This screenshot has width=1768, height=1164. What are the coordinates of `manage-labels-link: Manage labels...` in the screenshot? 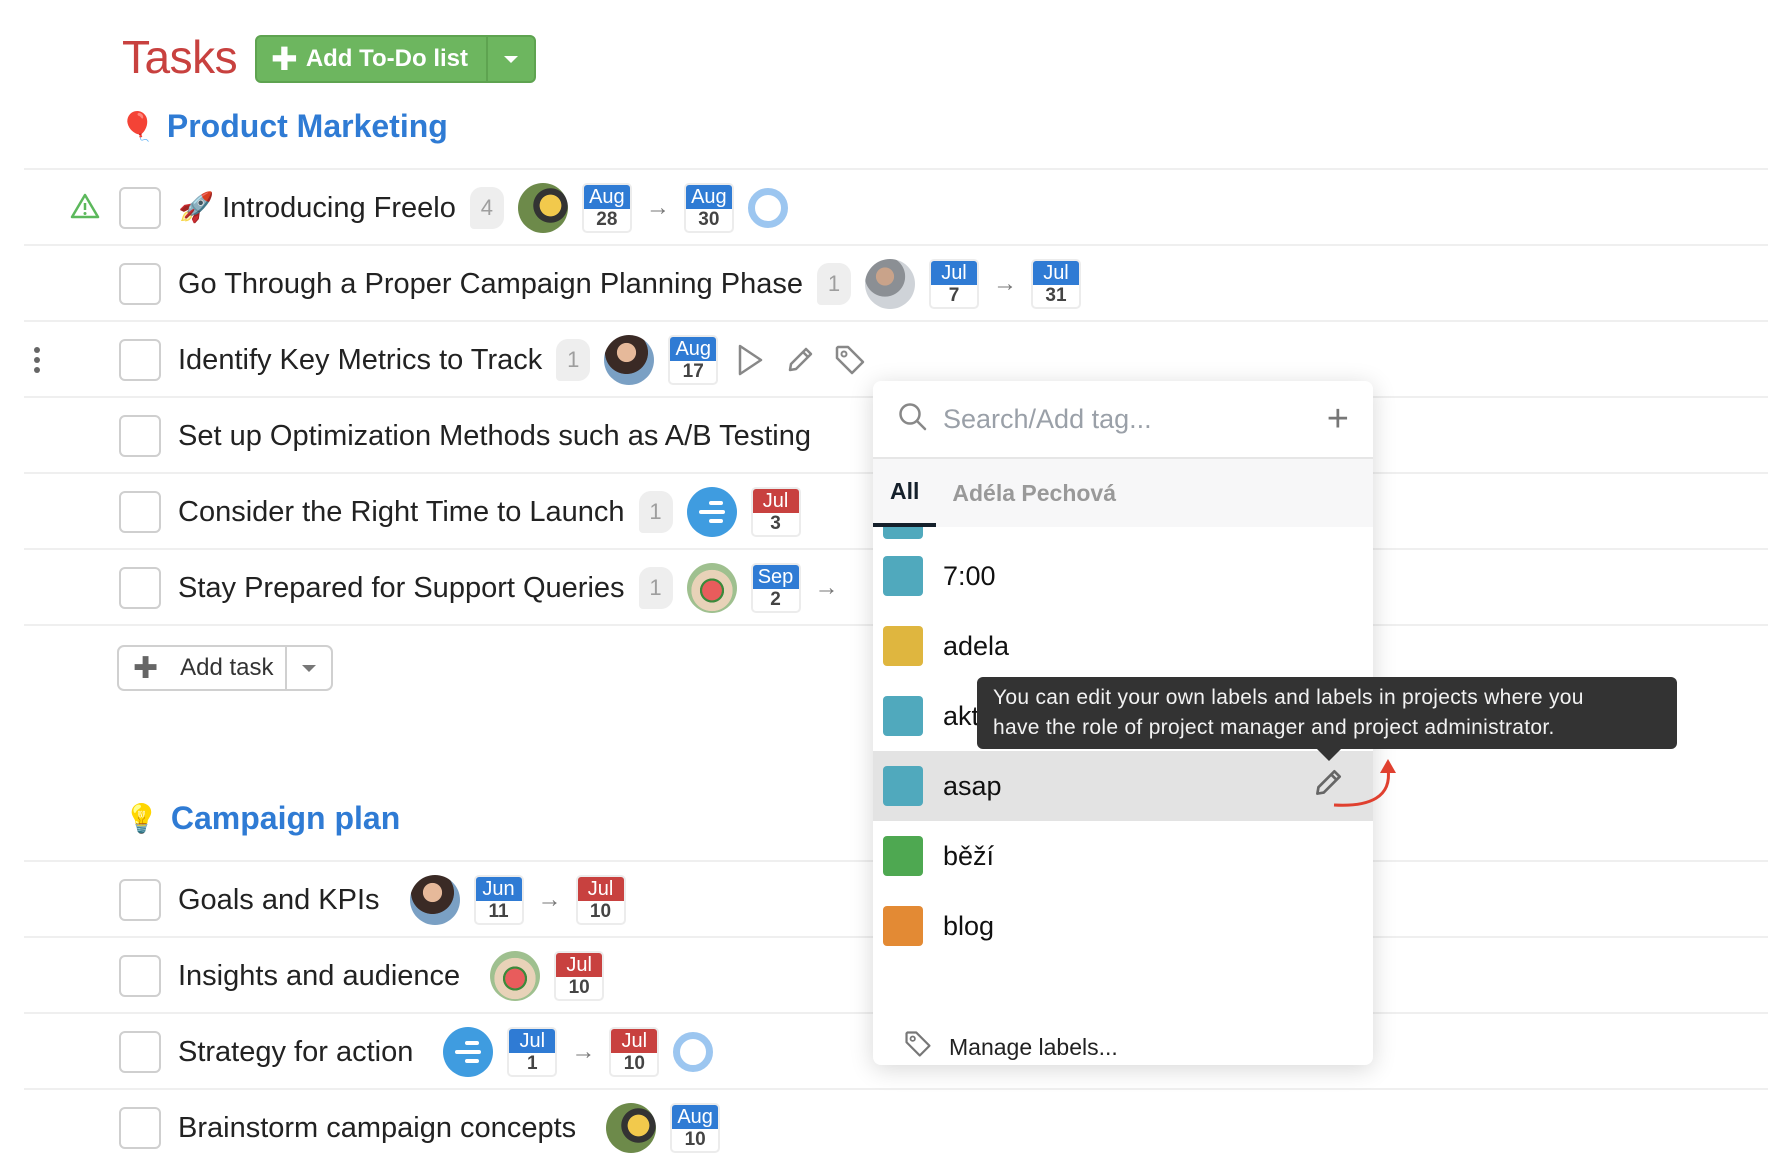 It's located at (1123, 1036).